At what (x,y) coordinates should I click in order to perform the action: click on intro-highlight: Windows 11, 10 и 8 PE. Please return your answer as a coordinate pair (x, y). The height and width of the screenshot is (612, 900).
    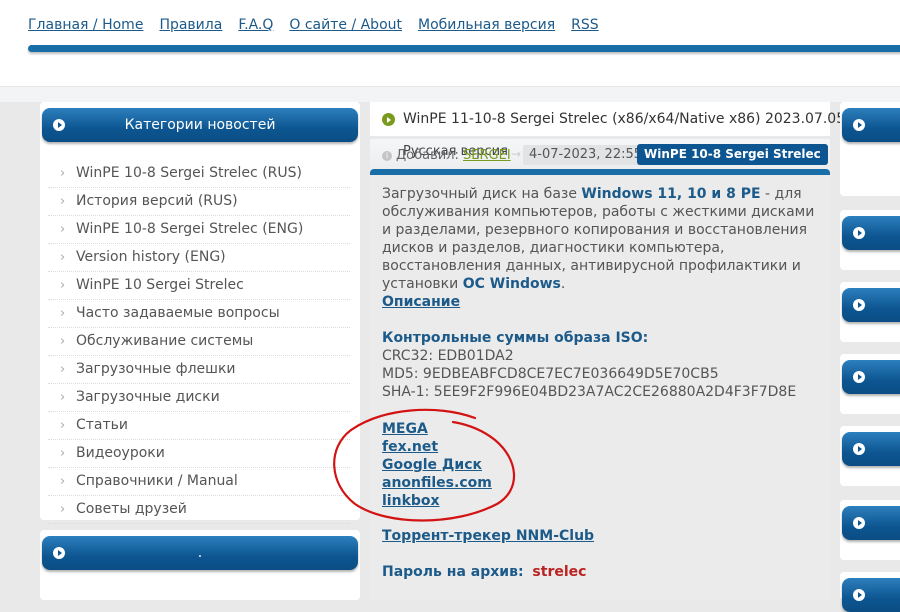
    Looking at the image, I should click on (671, 194).